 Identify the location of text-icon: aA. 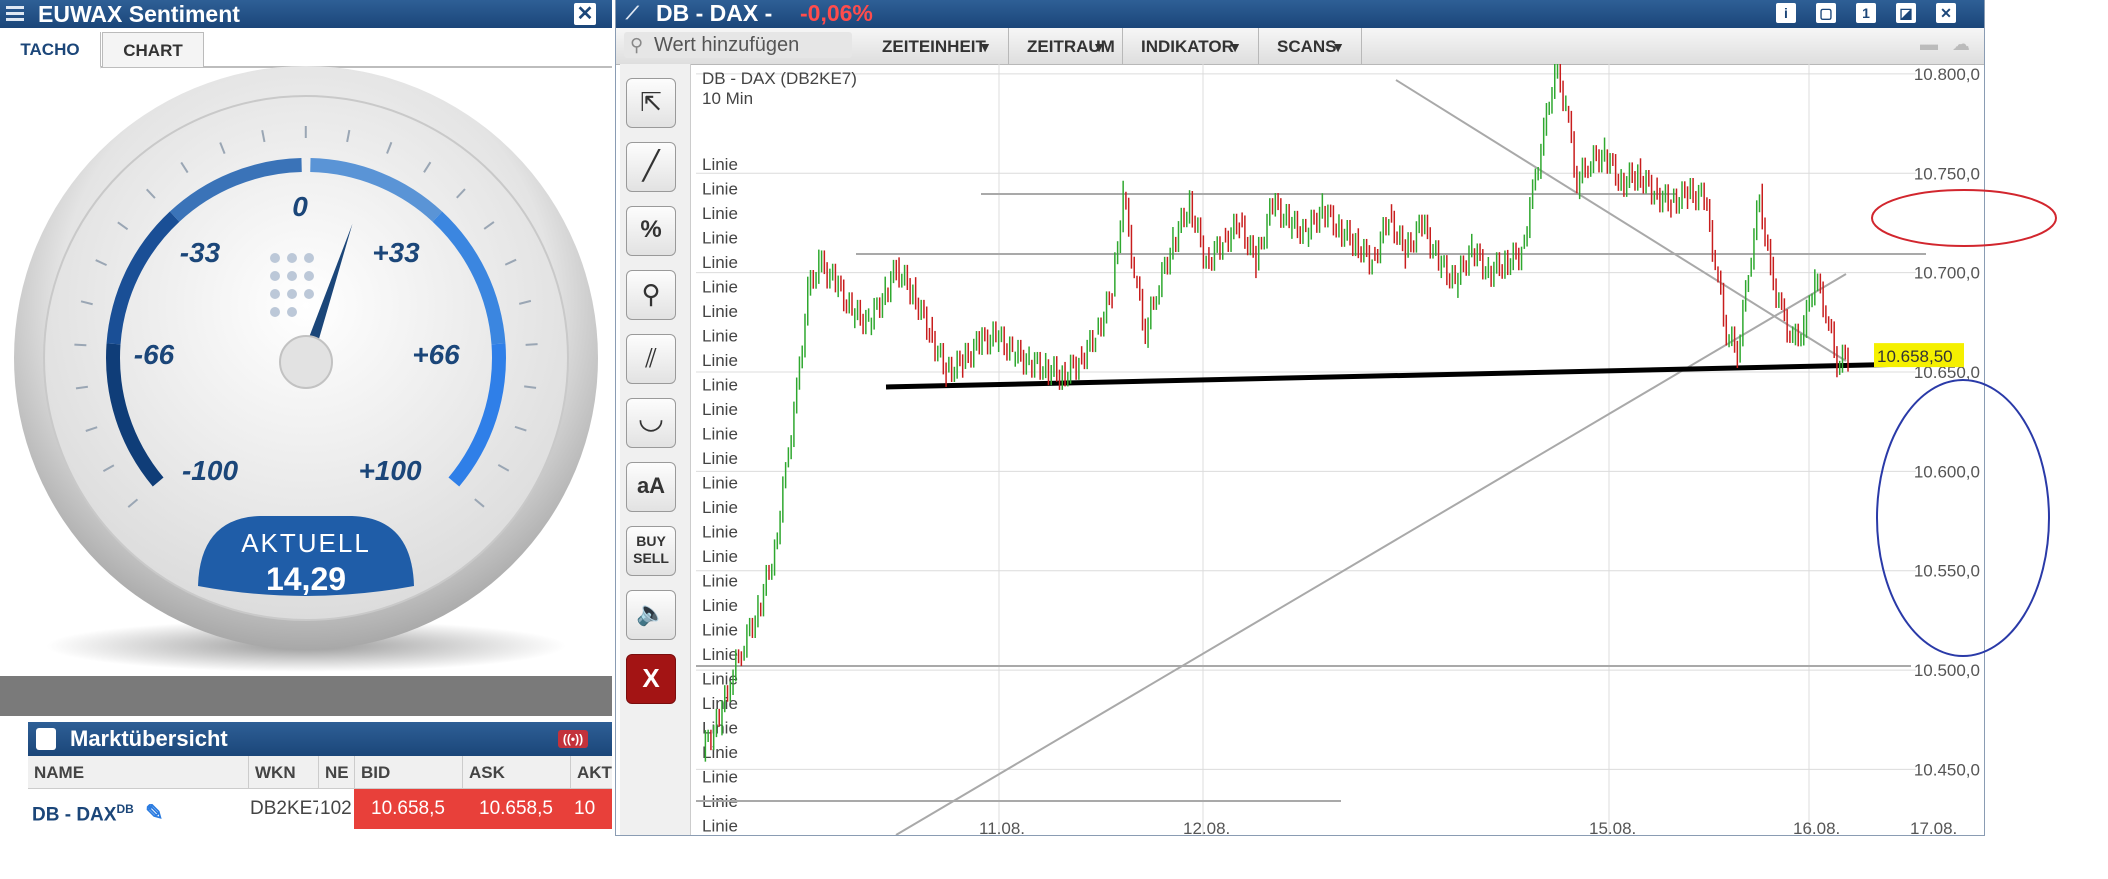
(651, 487).